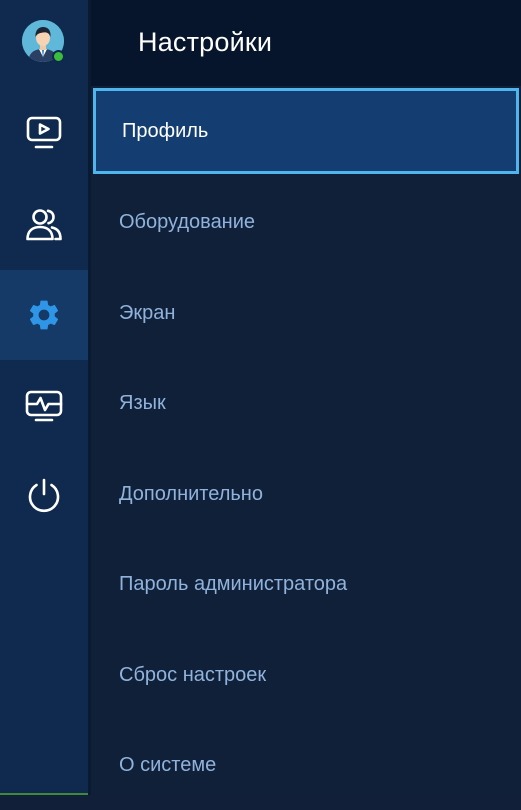 The width and height of the screenshot is (521, 810). Describe the element at coordinates (306, 584) in the screenshot. I see `menu-item-admin-password: Пароль администратора` at that location.